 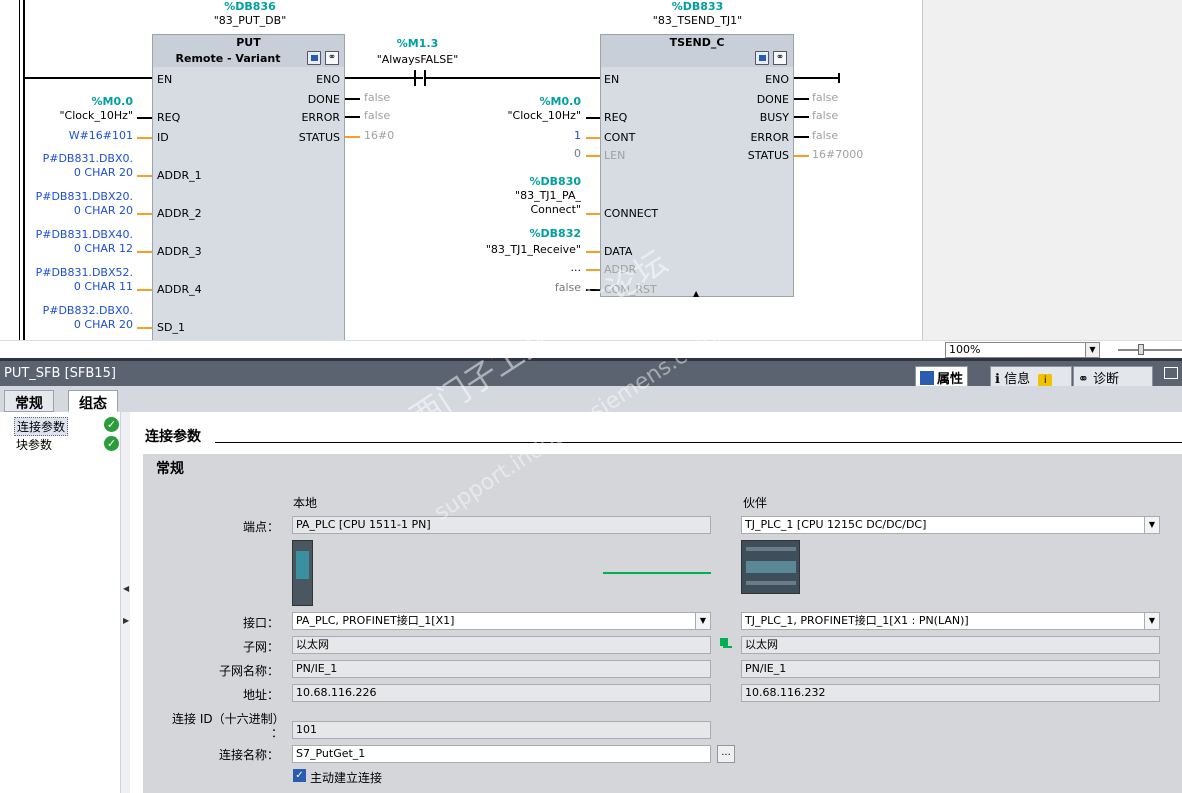 I want to click on tsend-req-operand: "Clock_10Hz", so click(x=530, y=115).